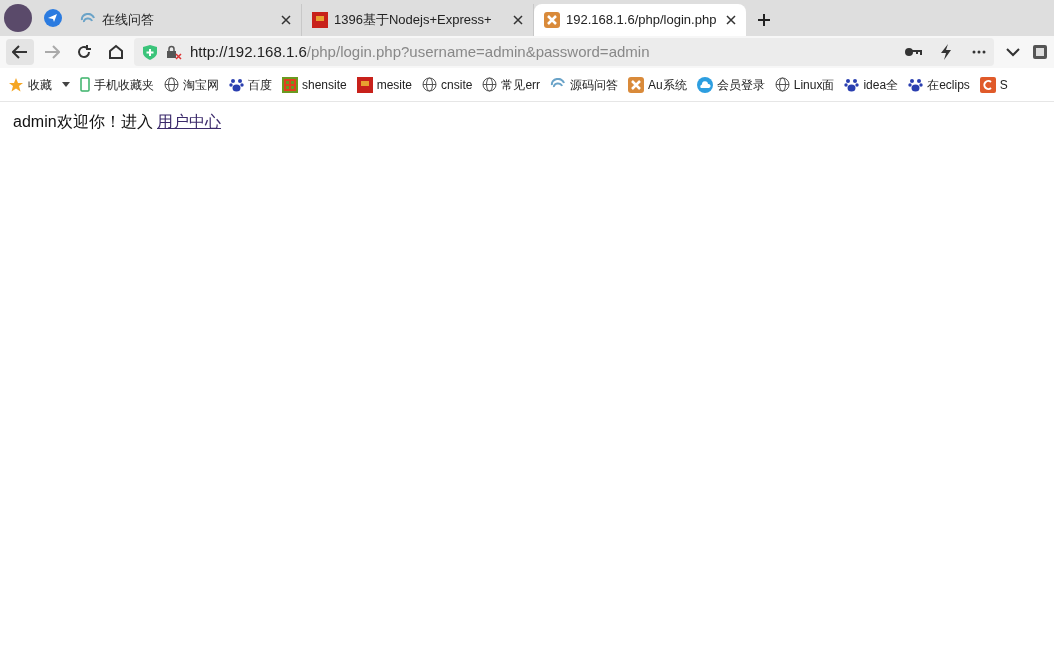 The width and height of the screenshot is (1054, 647). Describe the element at coordinates (85, 84) in the screenshot. I see `phone-icon` at that location.